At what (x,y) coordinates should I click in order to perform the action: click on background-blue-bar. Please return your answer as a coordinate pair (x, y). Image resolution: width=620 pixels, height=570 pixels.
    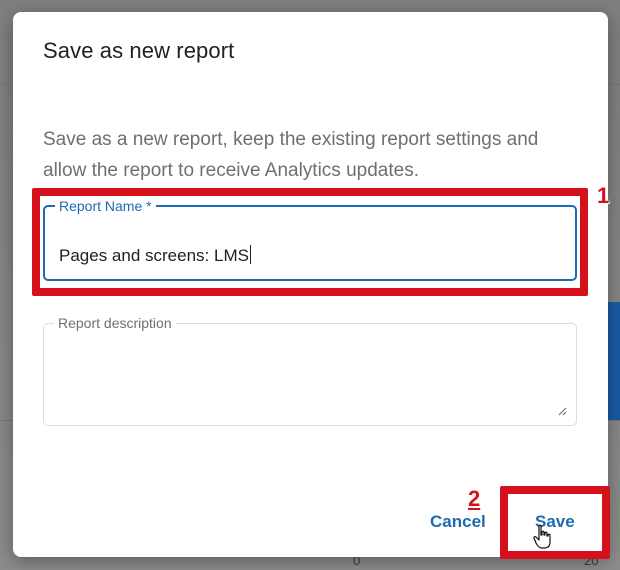
    Looking at the image, I should click on (614, 361).